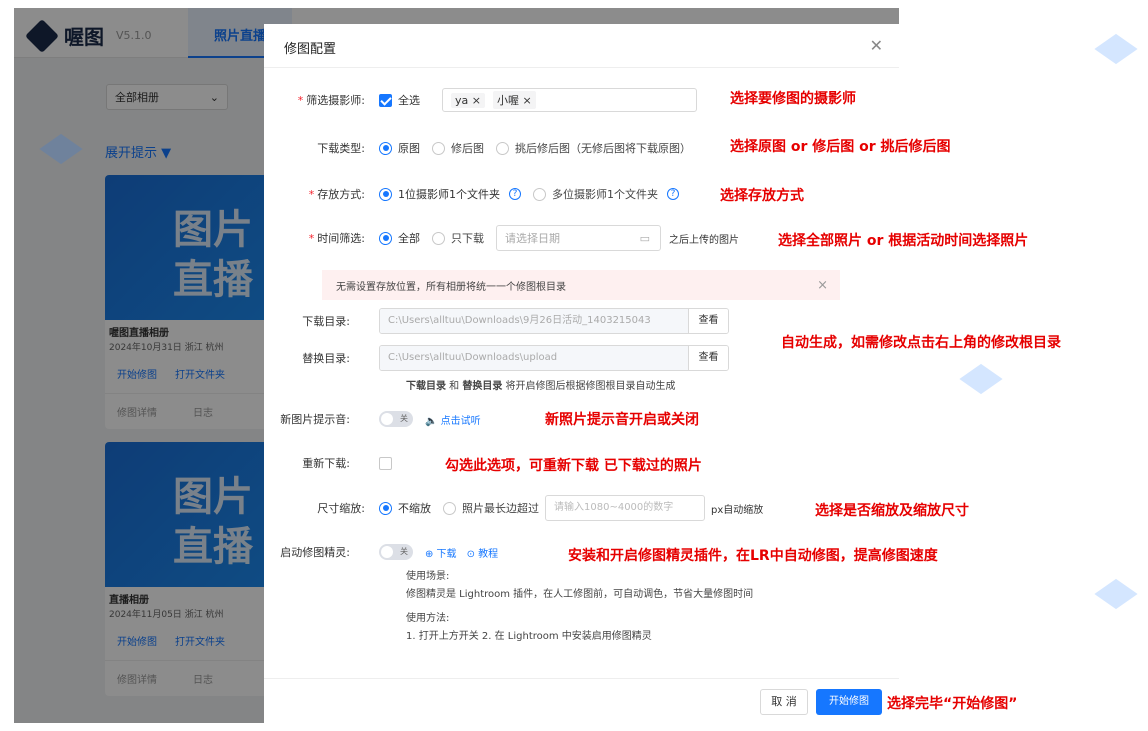 The height and width of the screenshot is (731, 1148). I want to click on radio-only-download: 只下载, so click(458, 238).